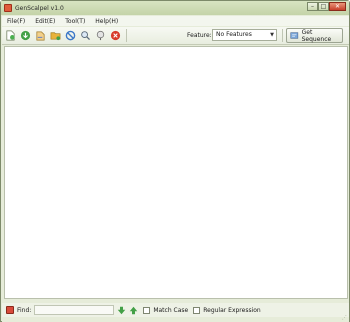  What do you see at coordinates (232, 310) in the screenshot?
I see `regex-label: Regular Expression` at bounding box center [232, 310].